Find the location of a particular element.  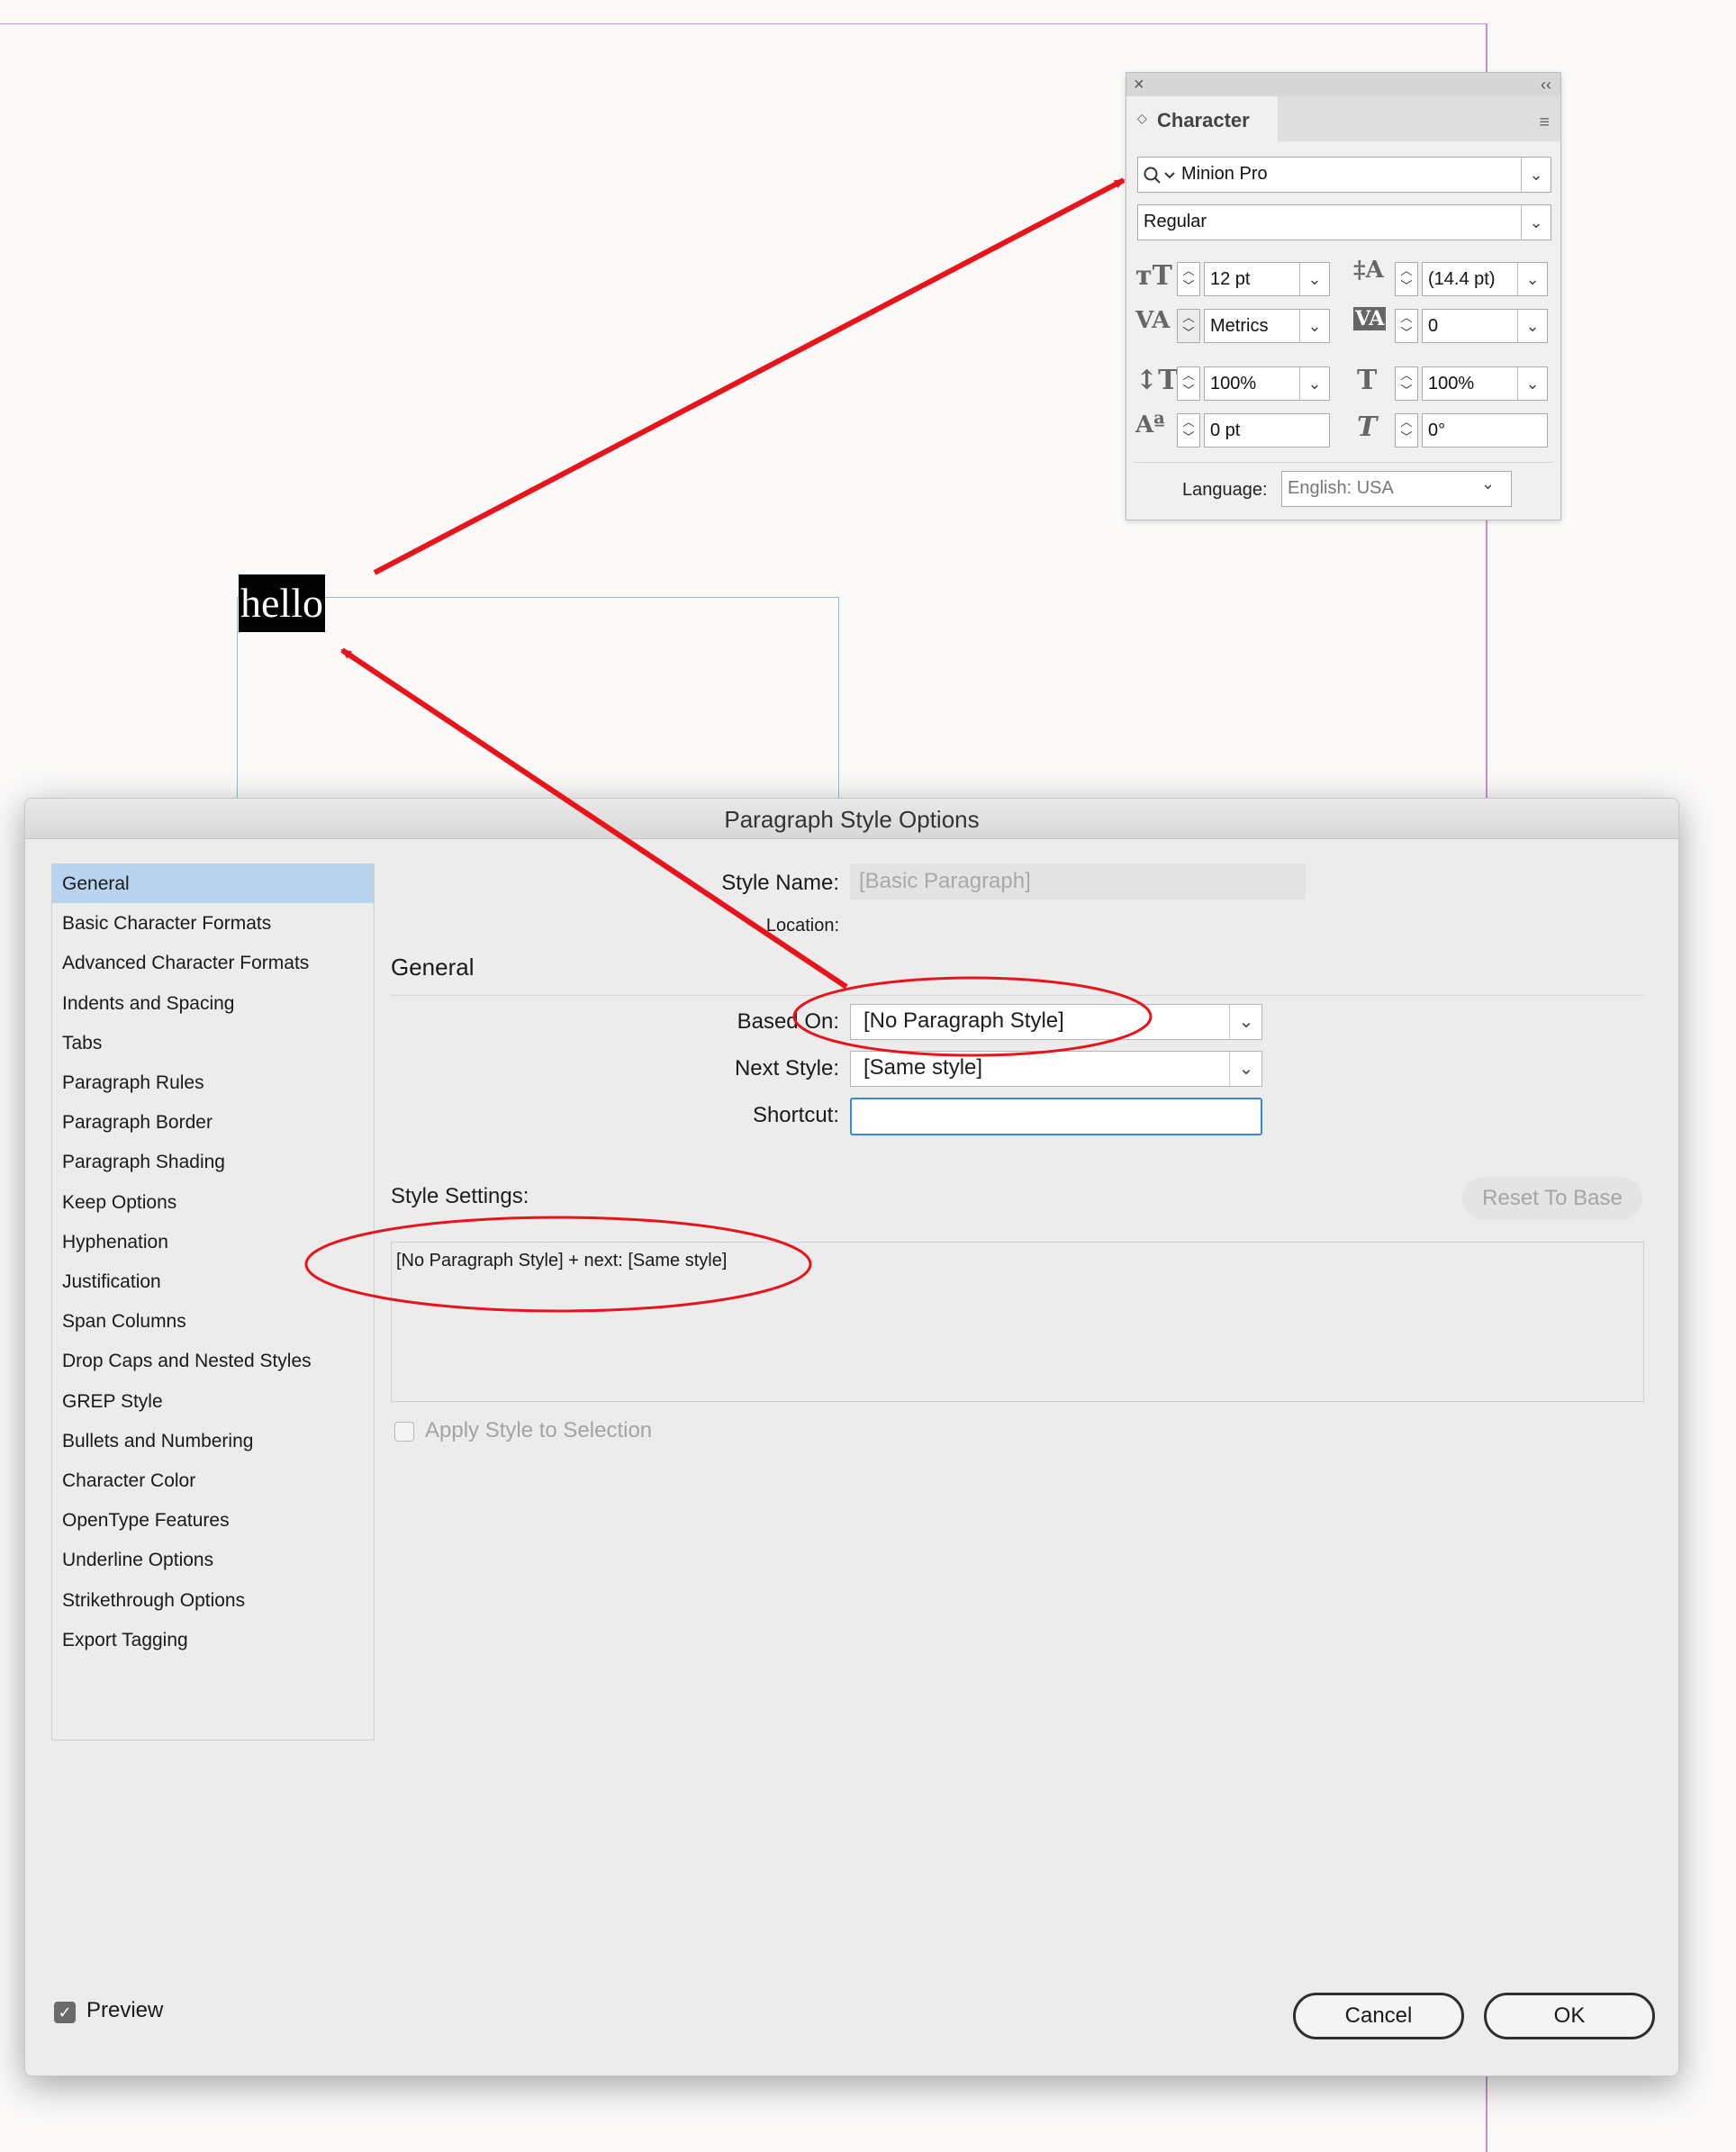

location-label: Location: is located at coordinates (802, 926).